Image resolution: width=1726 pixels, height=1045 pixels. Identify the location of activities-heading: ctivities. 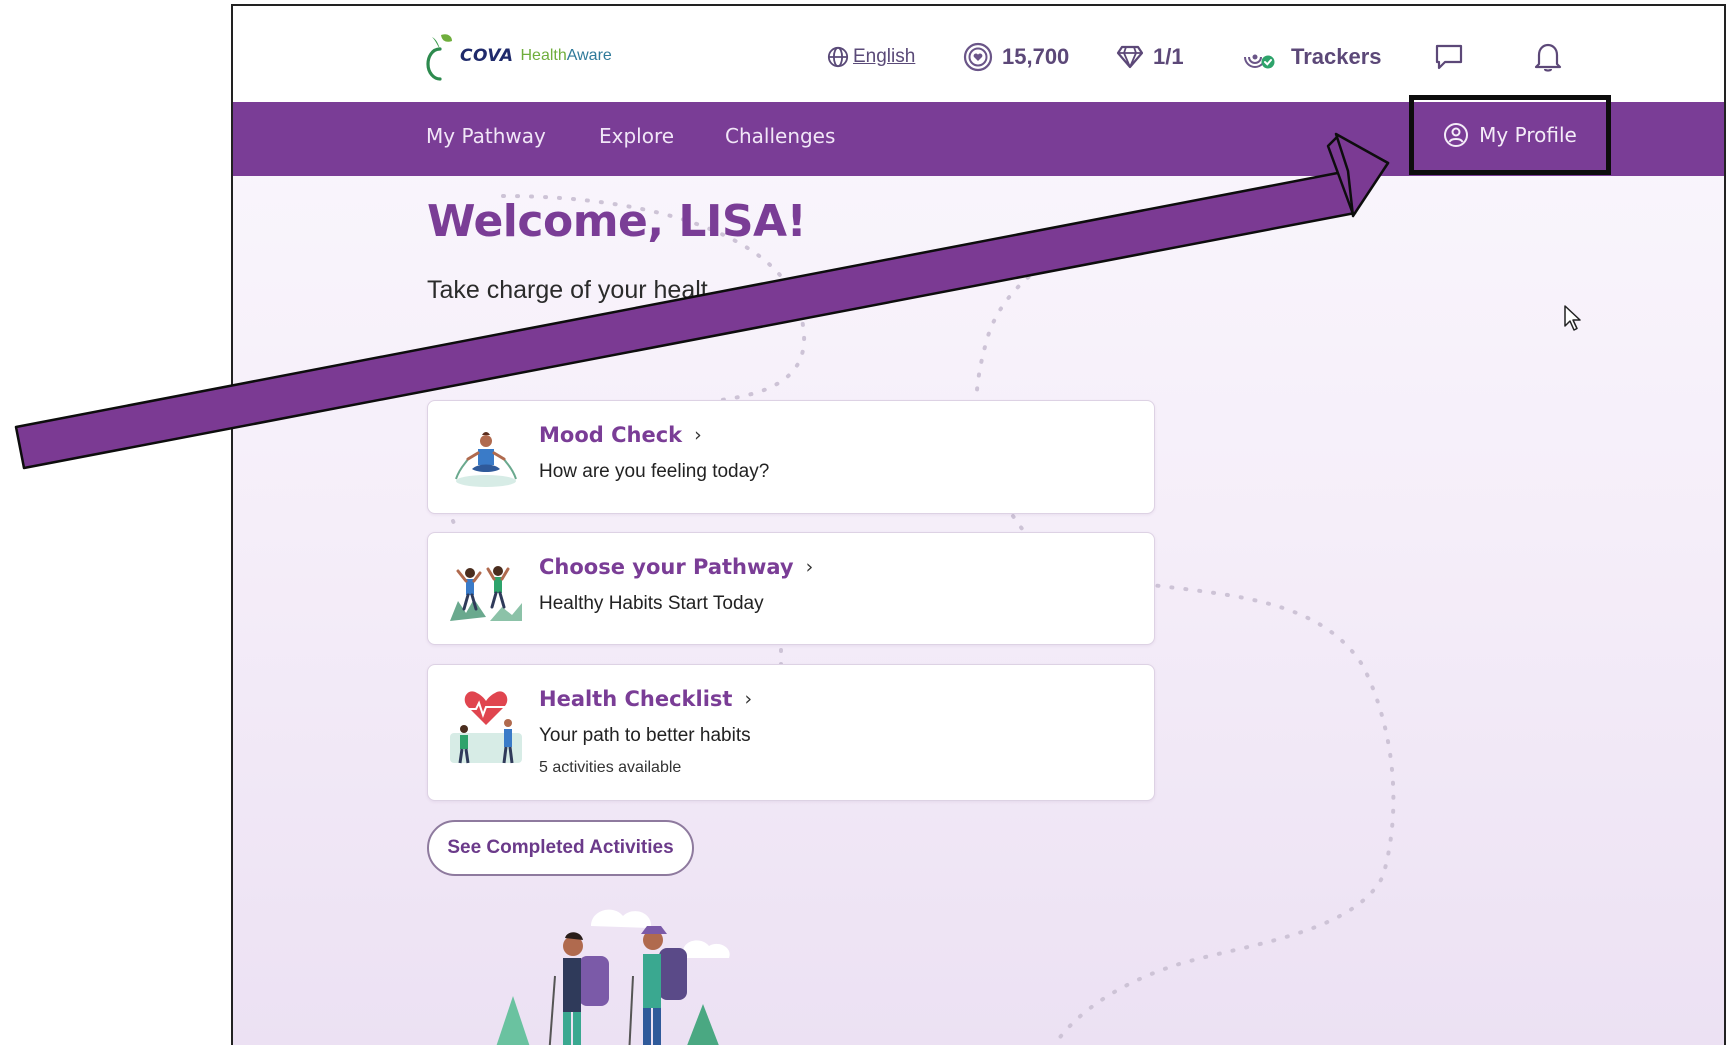
(479, 359).